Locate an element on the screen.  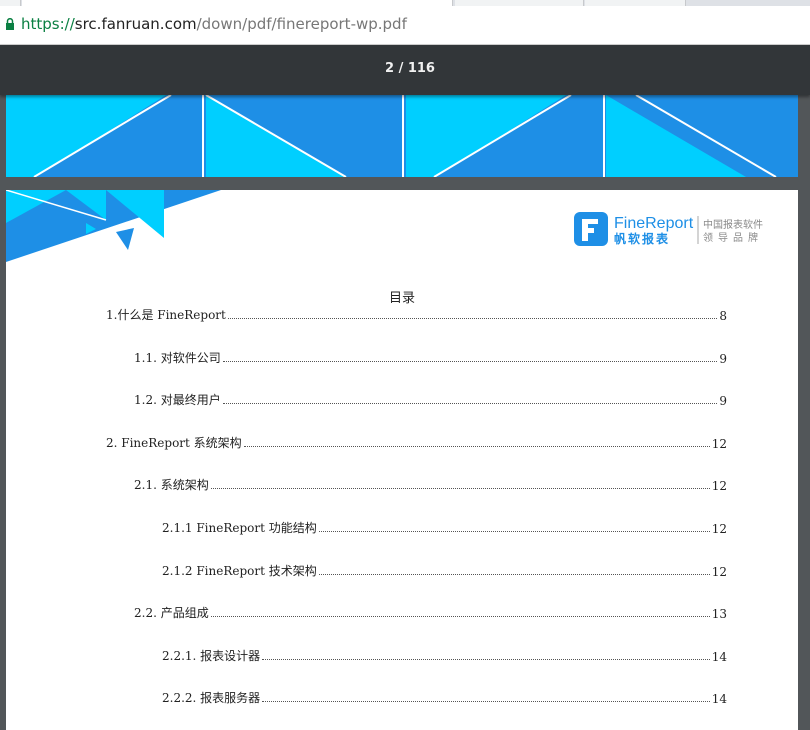
url-scheme: https:// is located at coordinates (48, 24).